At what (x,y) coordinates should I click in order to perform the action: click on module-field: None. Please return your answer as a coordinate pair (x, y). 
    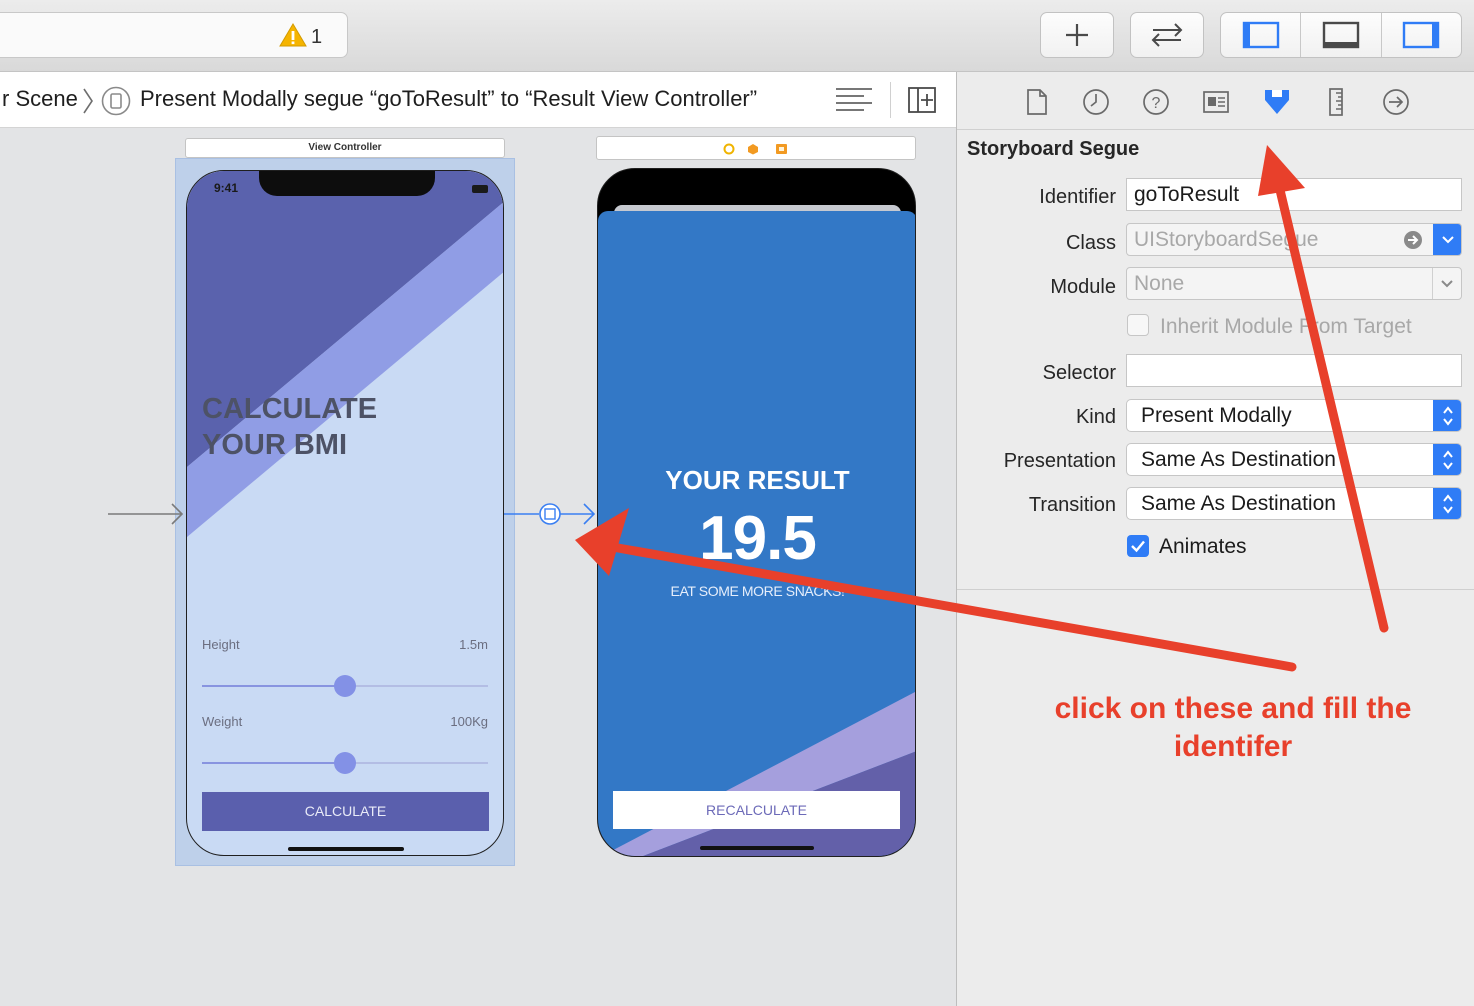
    Looking at the image, I should click on (1294, 283).